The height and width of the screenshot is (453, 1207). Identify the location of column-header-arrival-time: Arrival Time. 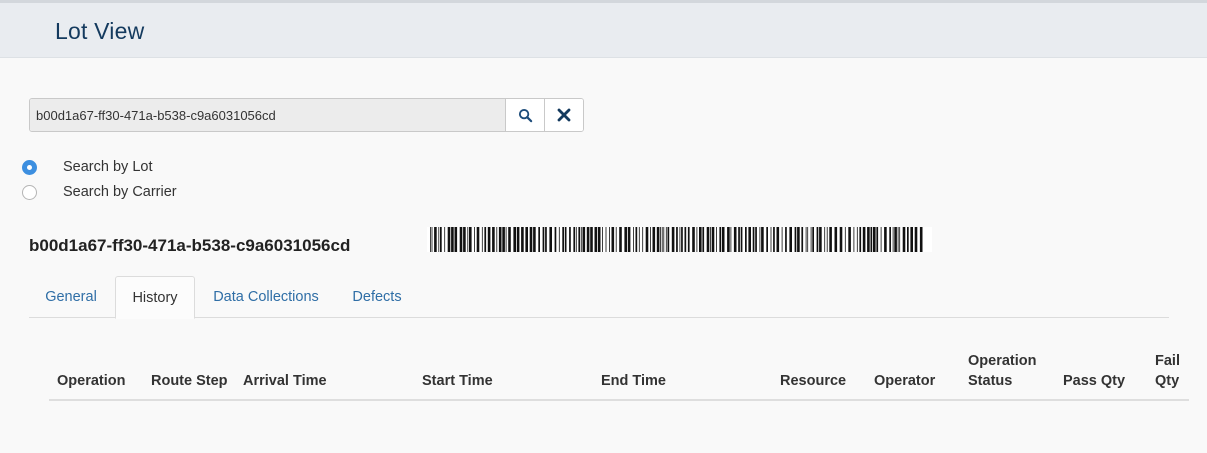
(285, 381).